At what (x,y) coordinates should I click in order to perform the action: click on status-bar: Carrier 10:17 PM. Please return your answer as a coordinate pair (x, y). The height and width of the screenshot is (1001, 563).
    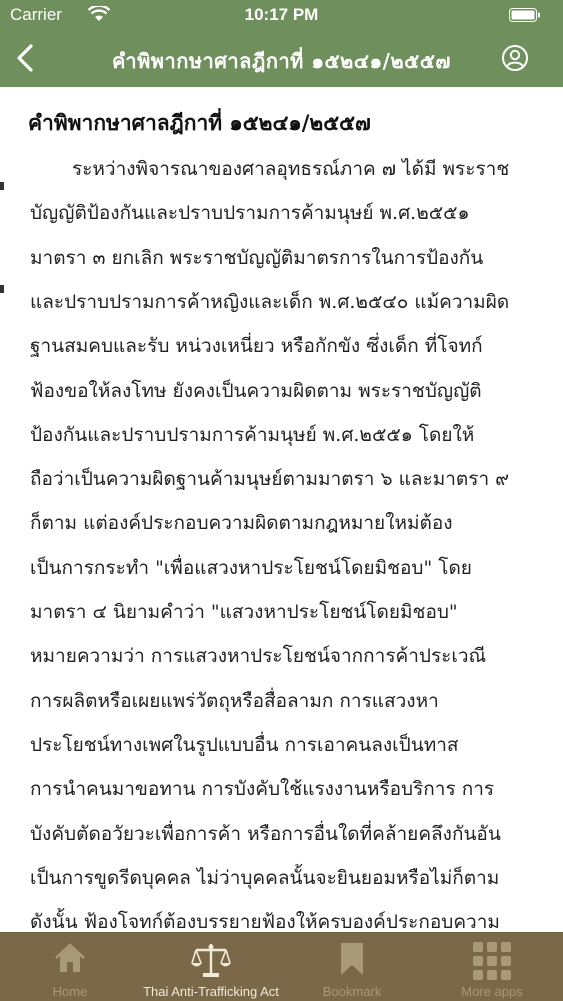
    Looking at the image, I should click on (281, 15).